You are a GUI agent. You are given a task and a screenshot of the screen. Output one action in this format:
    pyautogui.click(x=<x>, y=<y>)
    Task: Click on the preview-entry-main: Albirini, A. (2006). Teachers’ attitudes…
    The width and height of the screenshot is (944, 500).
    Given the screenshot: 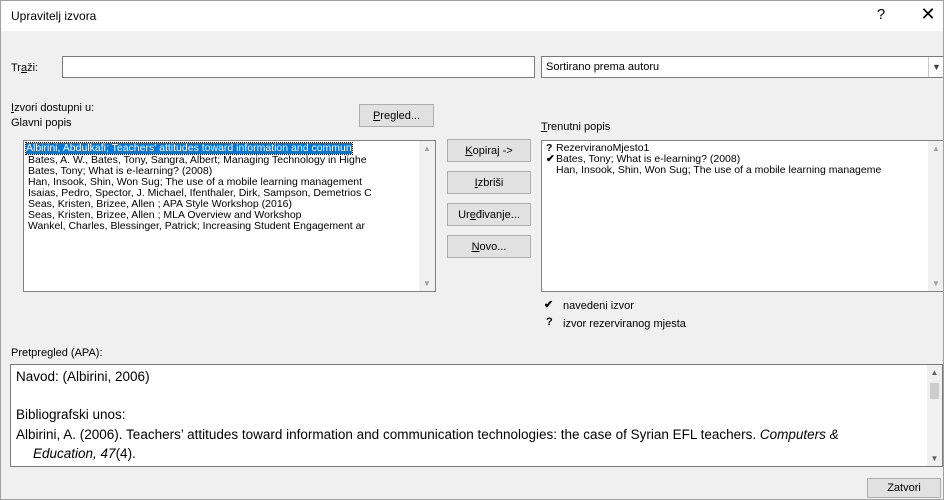 What is the action you would take?
    pyautogui.click(x=388, y=434)
    